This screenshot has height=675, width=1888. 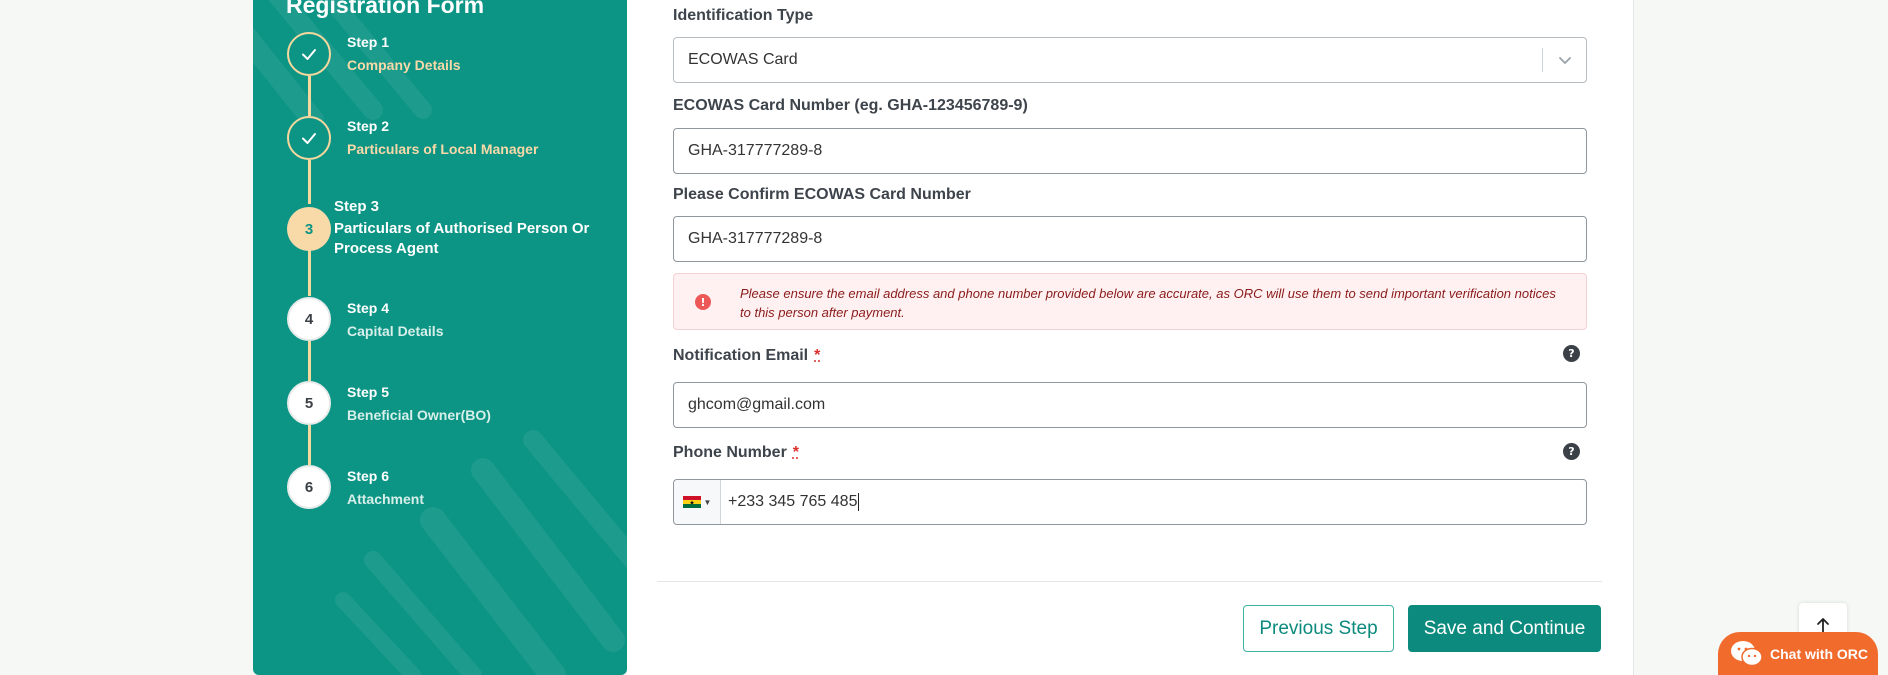 I want to click on sidebar-title: Registration Form, so click(x=385, y=9).